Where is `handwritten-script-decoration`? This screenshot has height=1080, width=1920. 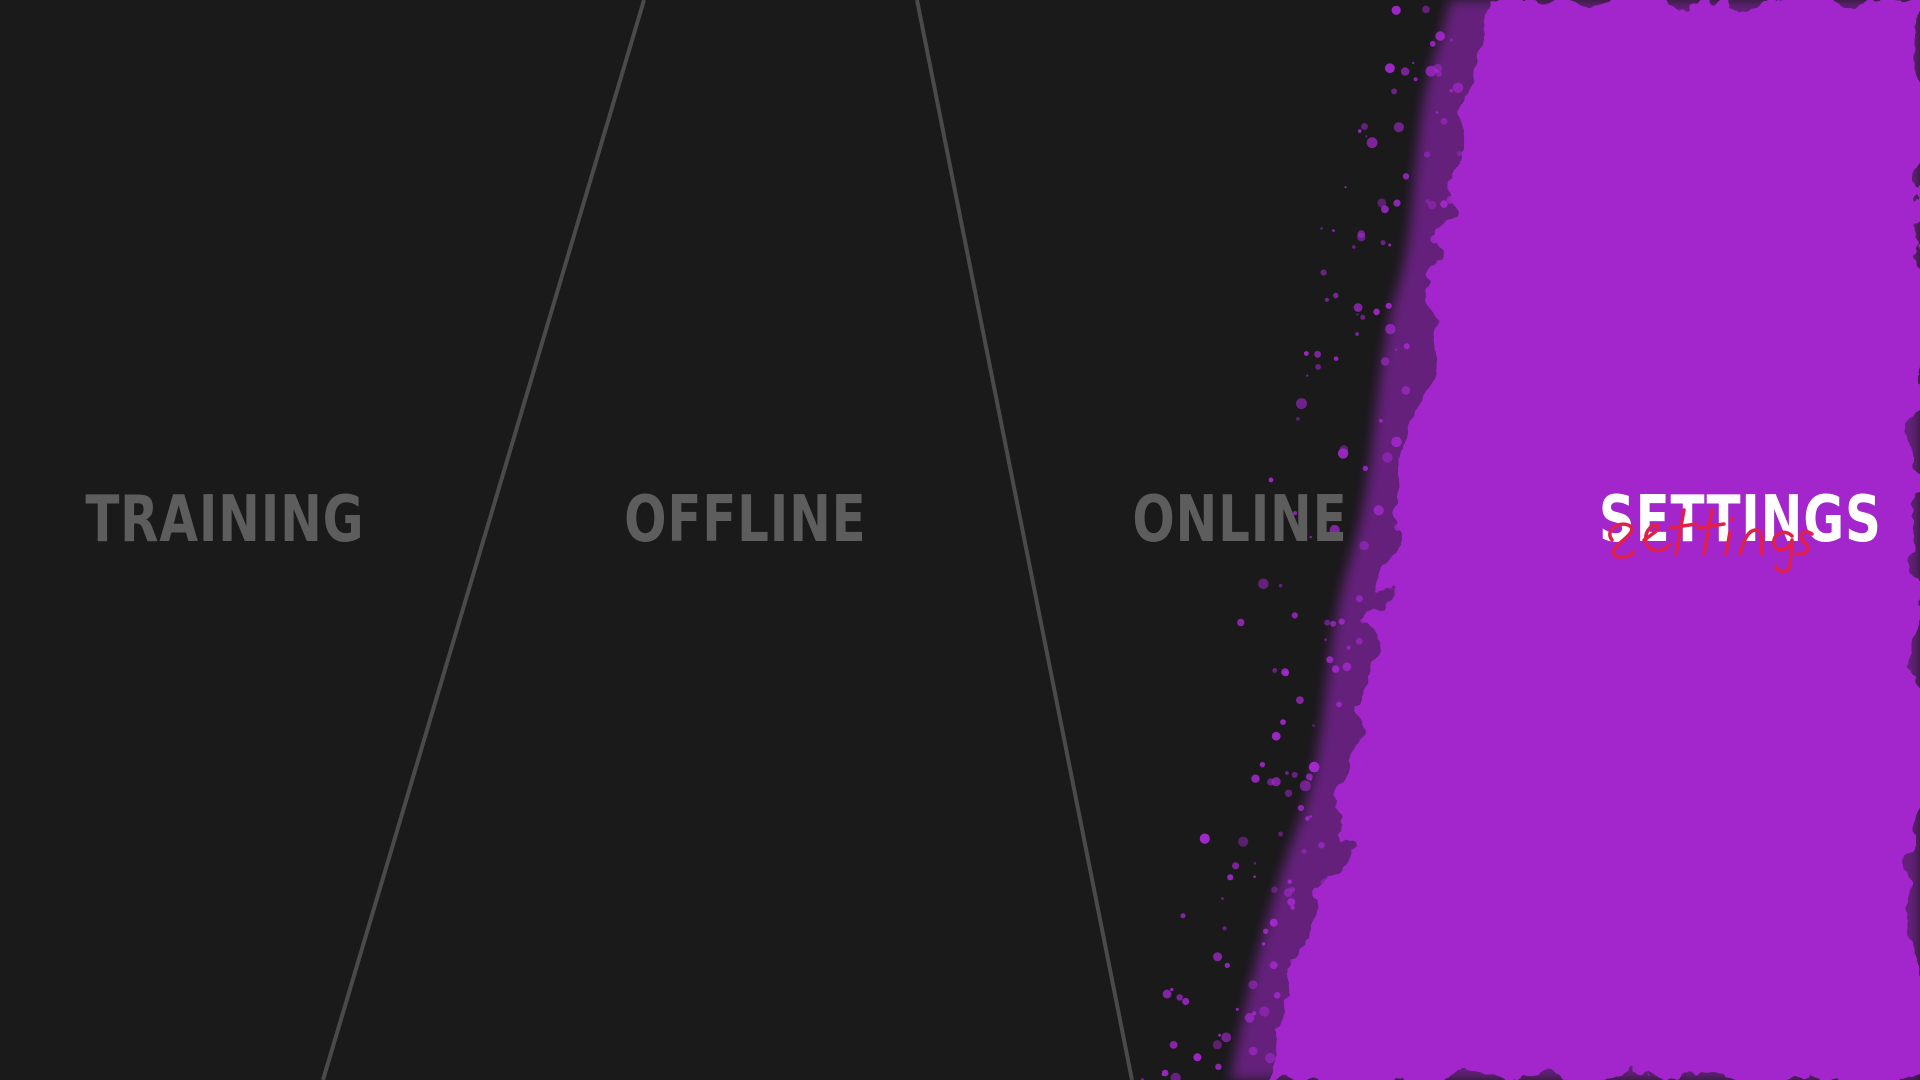 handwritten-script-decoration is located at coordinates (1711, 540).